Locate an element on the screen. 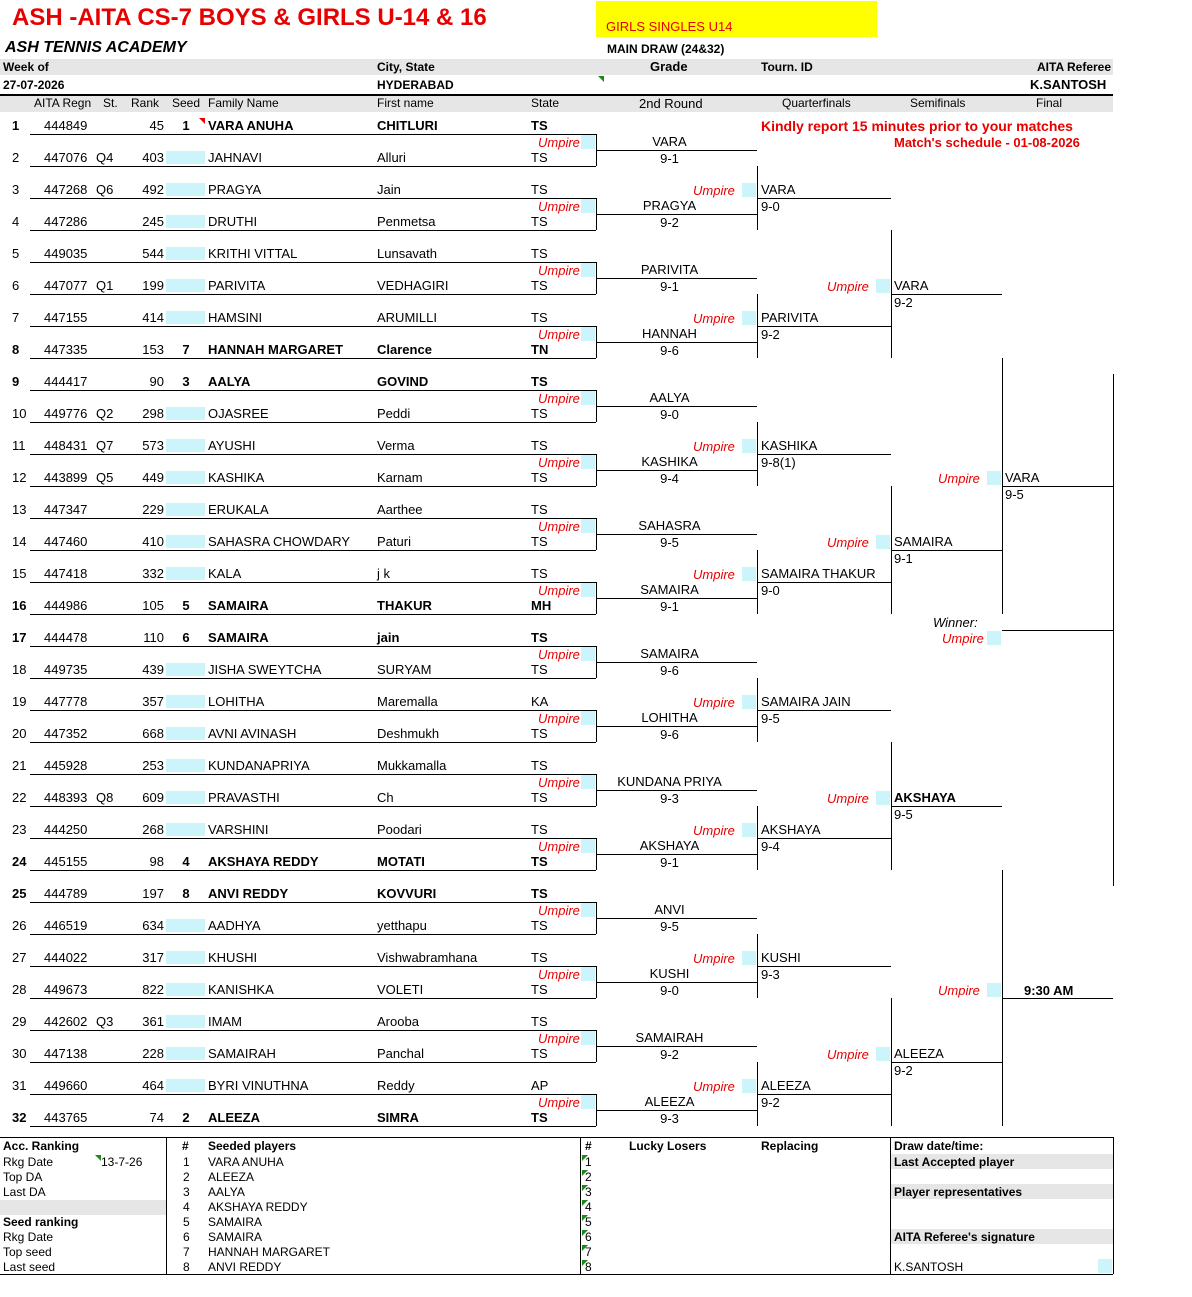 This screenshot has width=1192, height=1297. first-name: VEDHAGIRI is located at coordinates (413, 285).